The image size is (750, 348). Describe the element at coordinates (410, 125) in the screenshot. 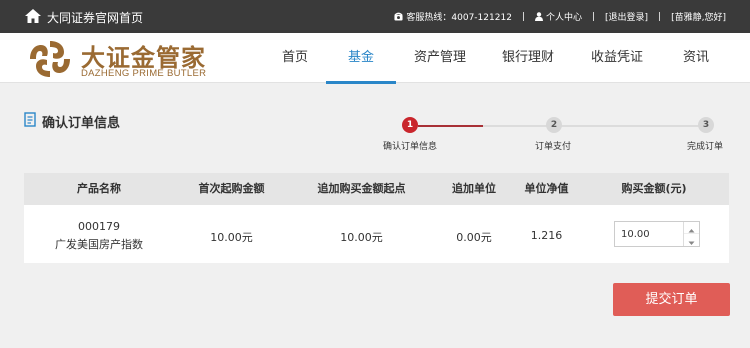

I see `step-1-circle: 1` at that location.